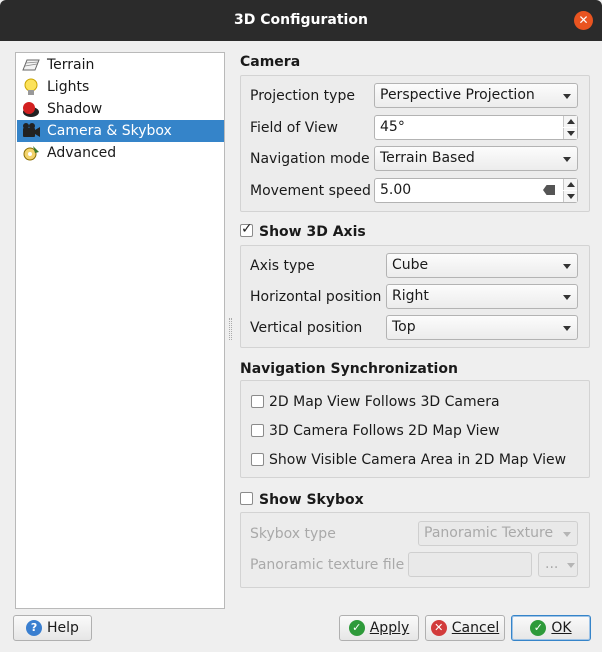  I want to click on projection-type-select: Perspective Projection, so click(476, 95).